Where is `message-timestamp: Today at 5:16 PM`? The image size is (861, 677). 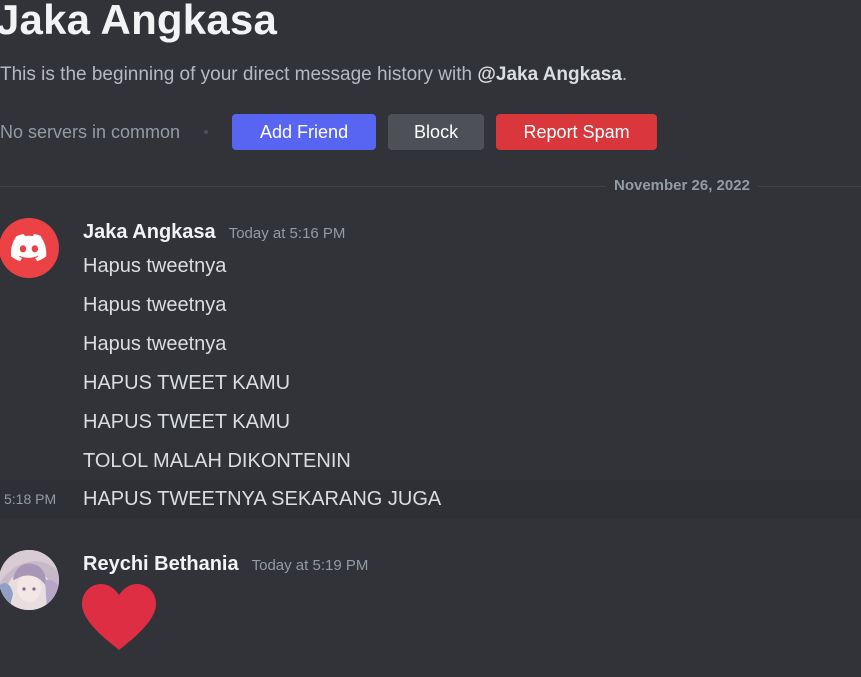
message-timestamp: Today at 5:16 PM is located at coordinates (287, 233).